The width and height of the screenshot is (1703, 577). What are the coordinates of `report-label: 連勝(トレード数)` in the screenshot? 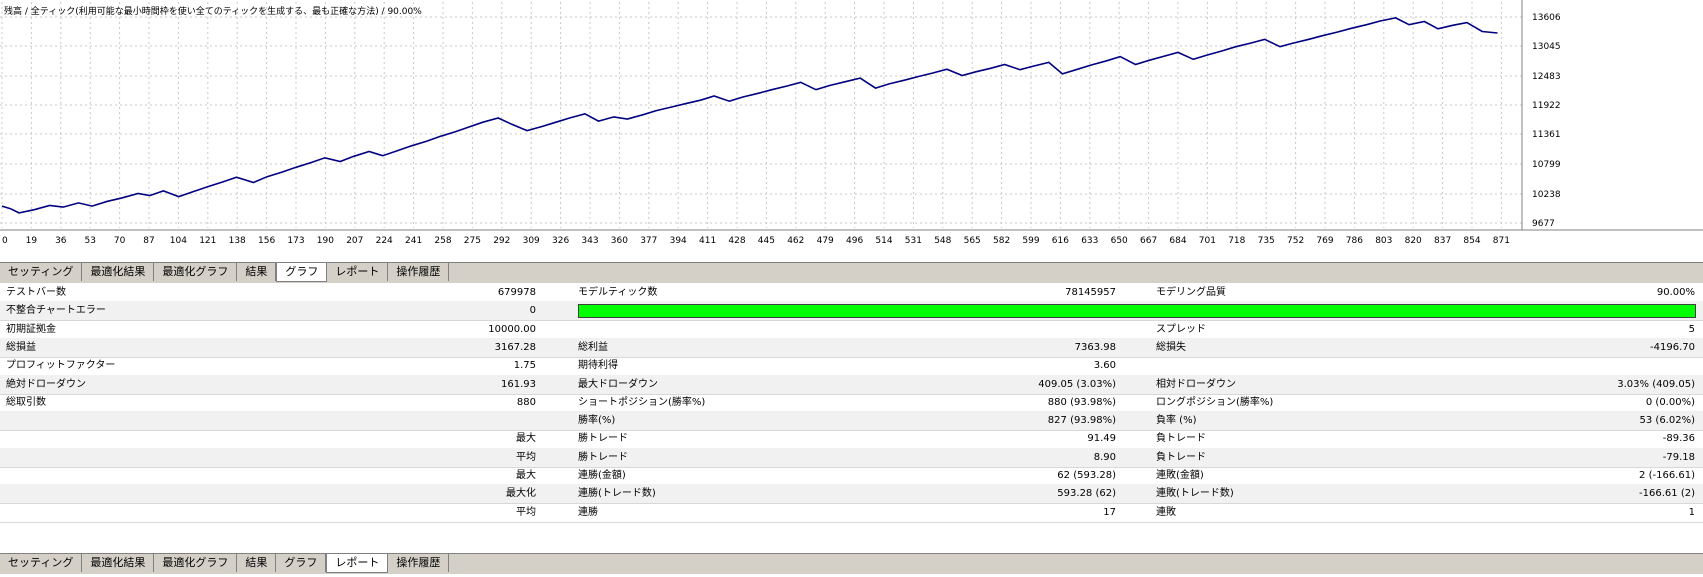 It's located at (617, 494).